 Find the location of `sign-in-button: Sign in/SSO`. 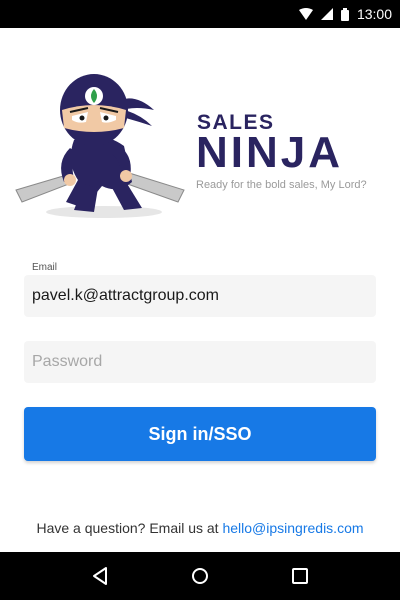

sign-in-button: Sign in/SSO is located at coordinates (200, 434).